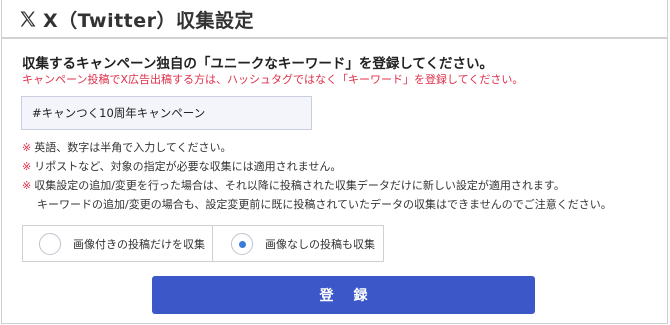 This screenshot has height=325, width=670. What do you see at coordinates (28, 19) in the screenshot?
I see `x-logo-icon` at bounding box center [28, 19].